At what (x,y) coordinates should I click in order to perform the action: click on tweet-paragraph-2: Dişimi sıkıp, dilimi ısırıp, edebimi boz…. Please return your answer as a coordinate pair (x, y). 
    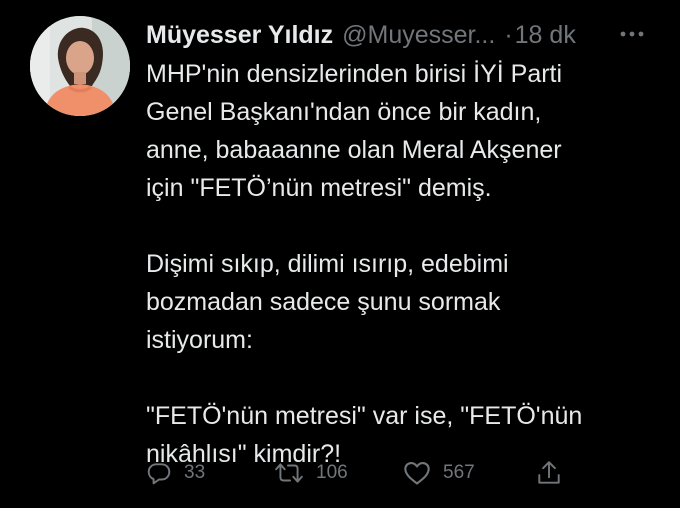
    Looking at the image, I should click on (327, 302).